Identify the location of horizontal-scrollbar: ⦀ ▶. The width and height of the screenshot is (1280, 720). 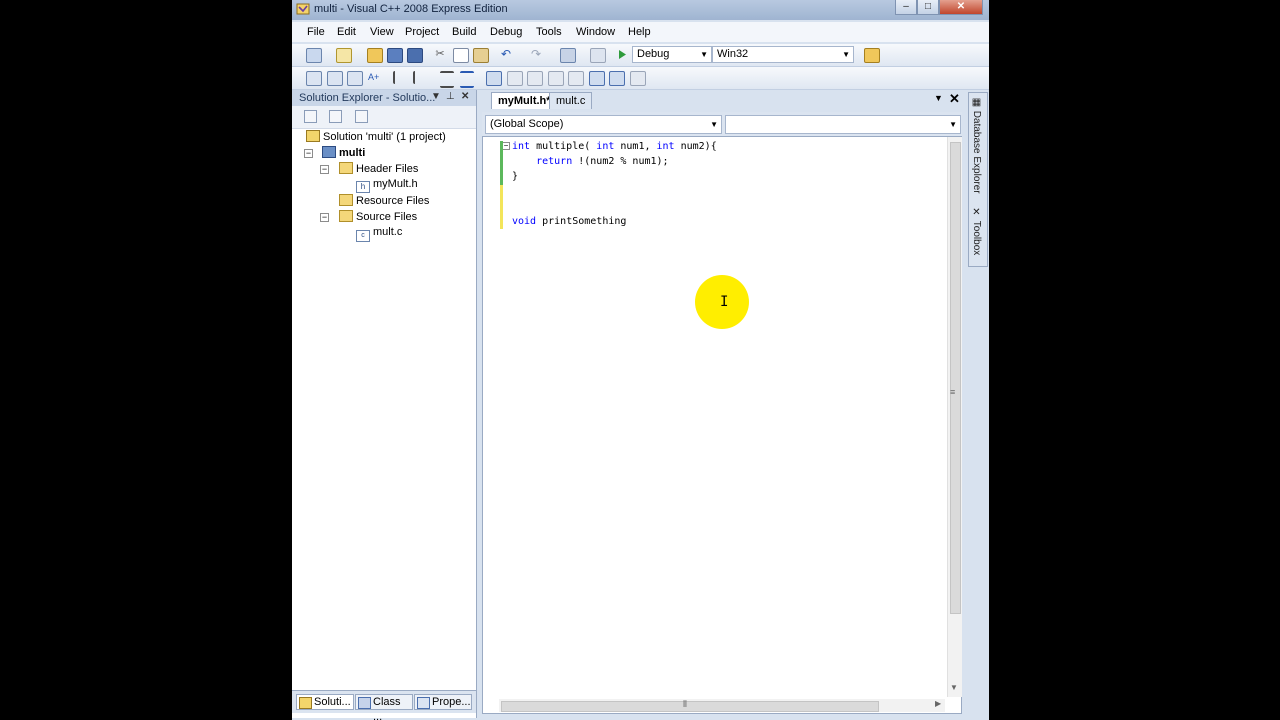
(722, 705).